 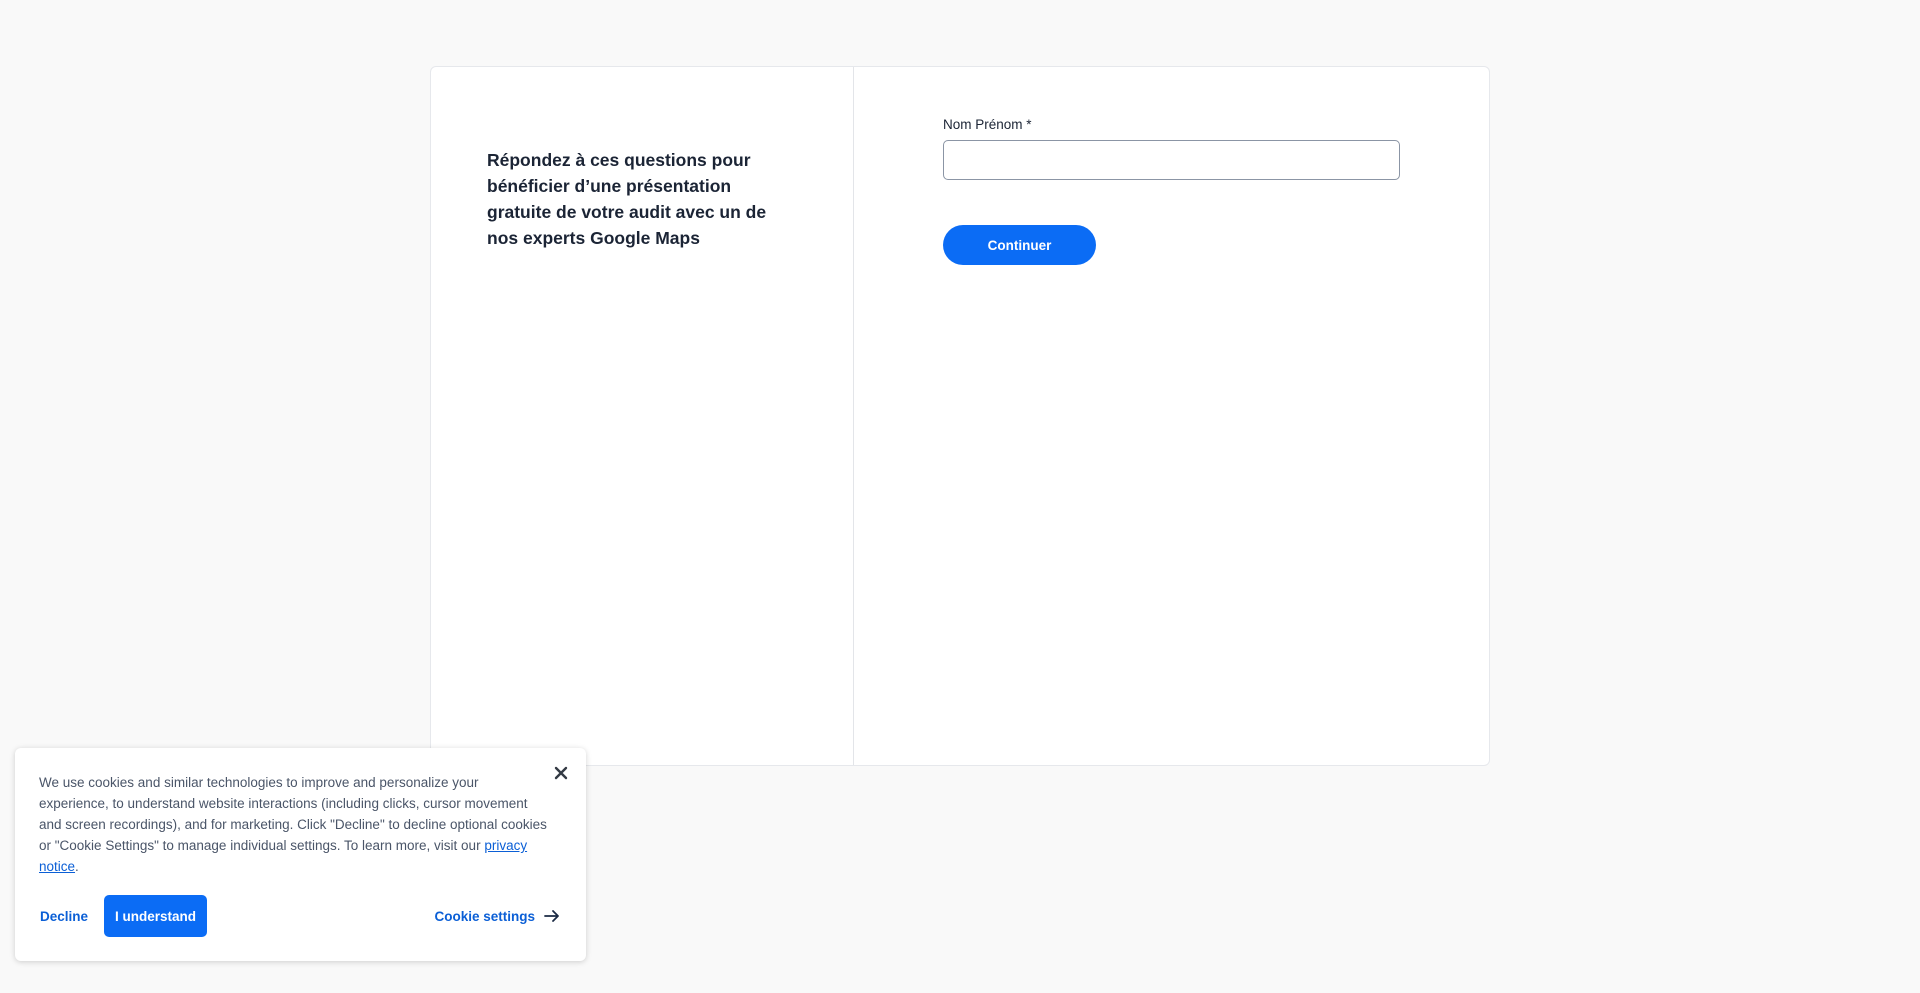 I want to click on decline-button: Decline, so click(x=64, y=916).